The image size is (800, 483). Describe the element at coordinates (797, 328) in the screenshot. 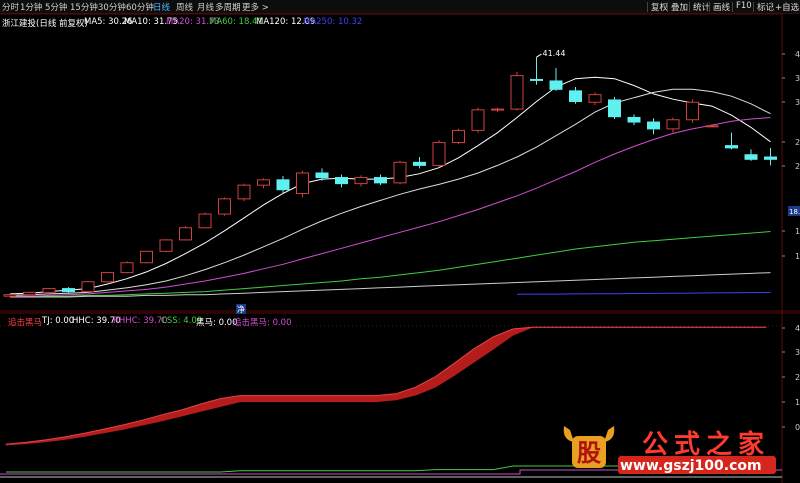

I see `sub-y-tick-label: 4` at that location.